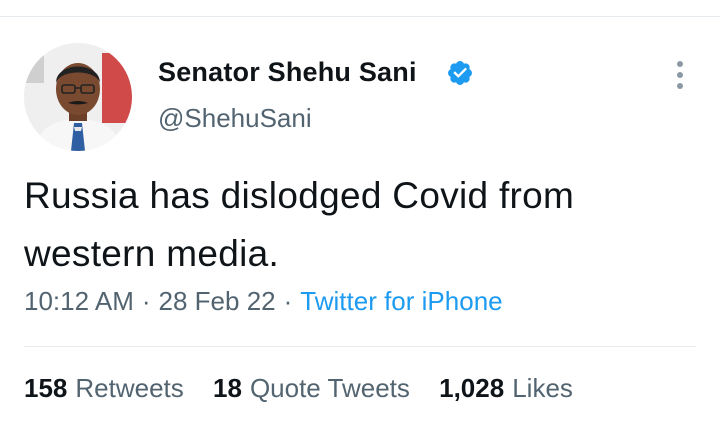  I want to click on likes-count: 1,028, so click(472, 388).